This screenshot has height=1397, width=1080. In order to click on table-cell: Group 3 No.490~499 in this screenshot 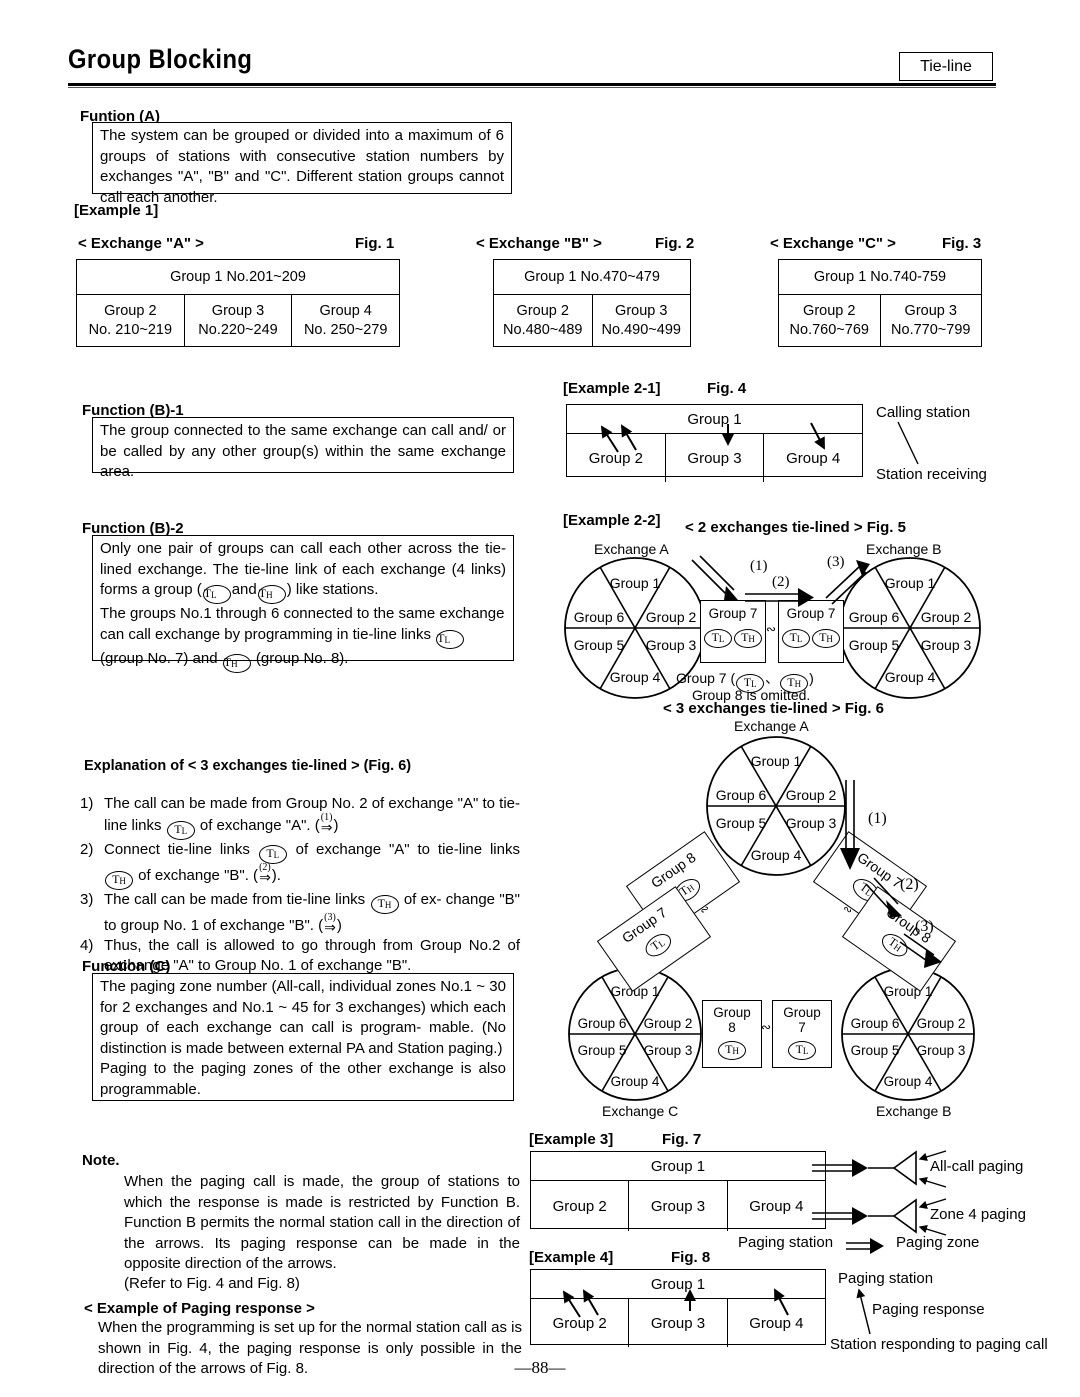, I will do `click(642, 321)`.